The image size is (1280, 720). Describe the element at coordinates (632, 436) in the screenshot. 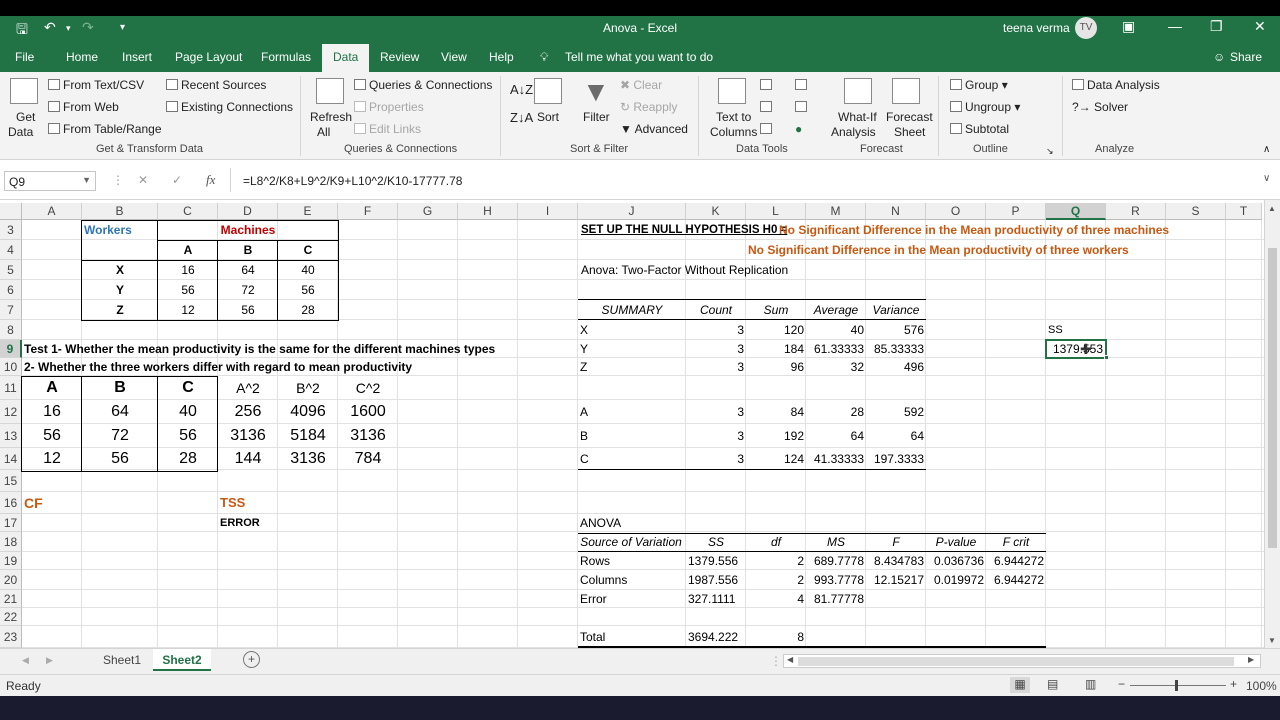

I see `row-label: B` at that location.